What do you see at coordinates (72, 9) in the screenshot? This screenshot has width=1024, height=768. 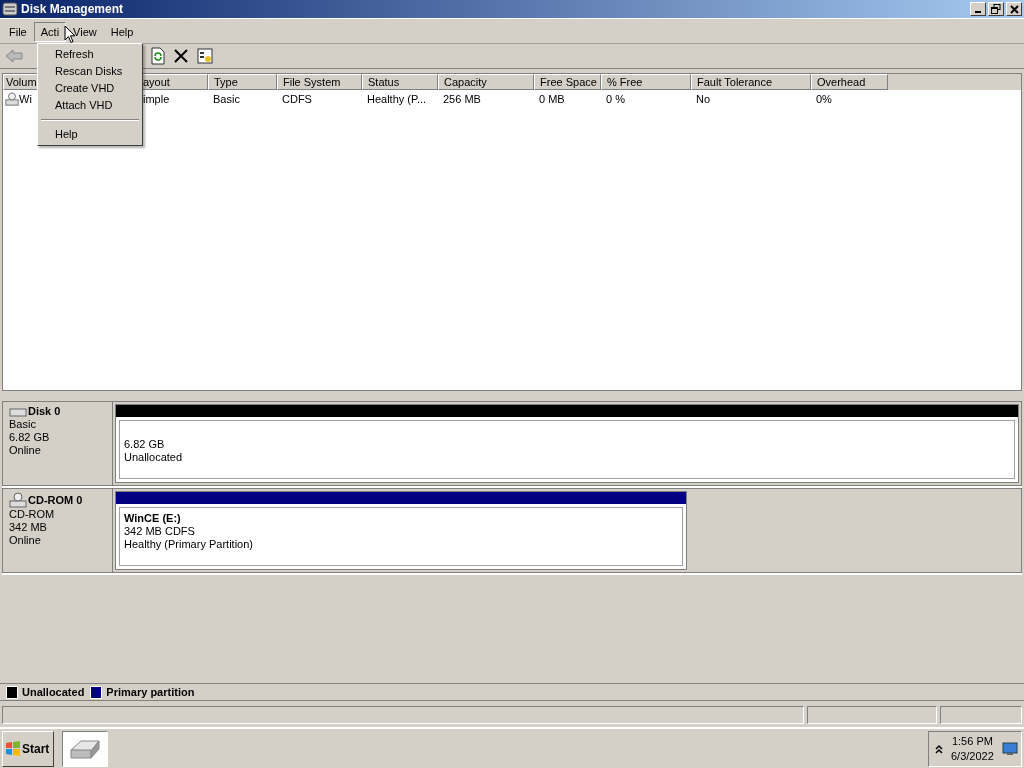 I see `window-title: Disk Management` at bounding box center [72, 9].